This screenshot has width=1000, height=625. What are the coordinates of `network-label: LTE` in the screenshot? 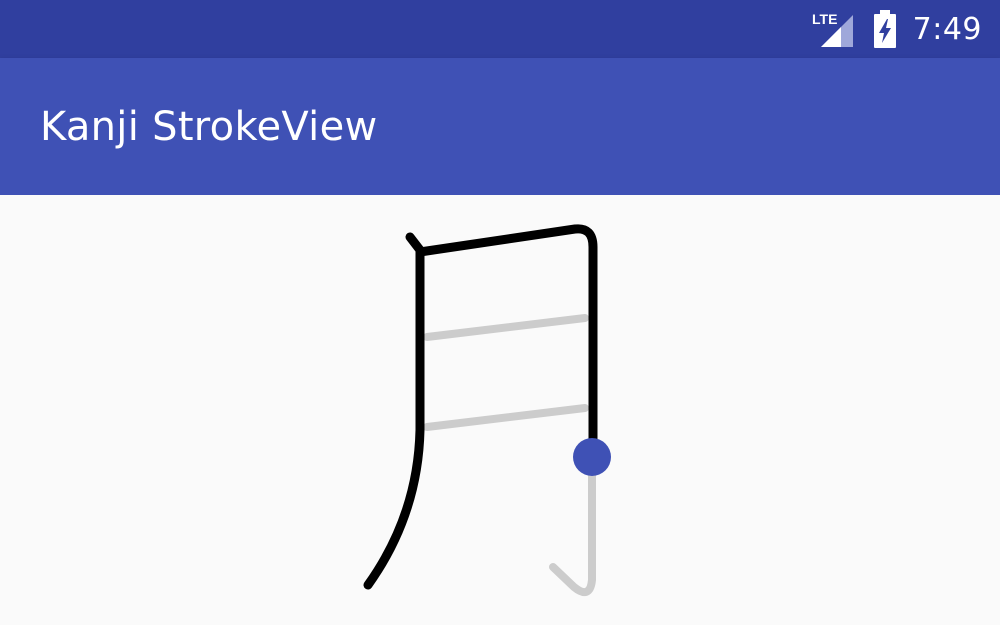 It's located at (824, 19).